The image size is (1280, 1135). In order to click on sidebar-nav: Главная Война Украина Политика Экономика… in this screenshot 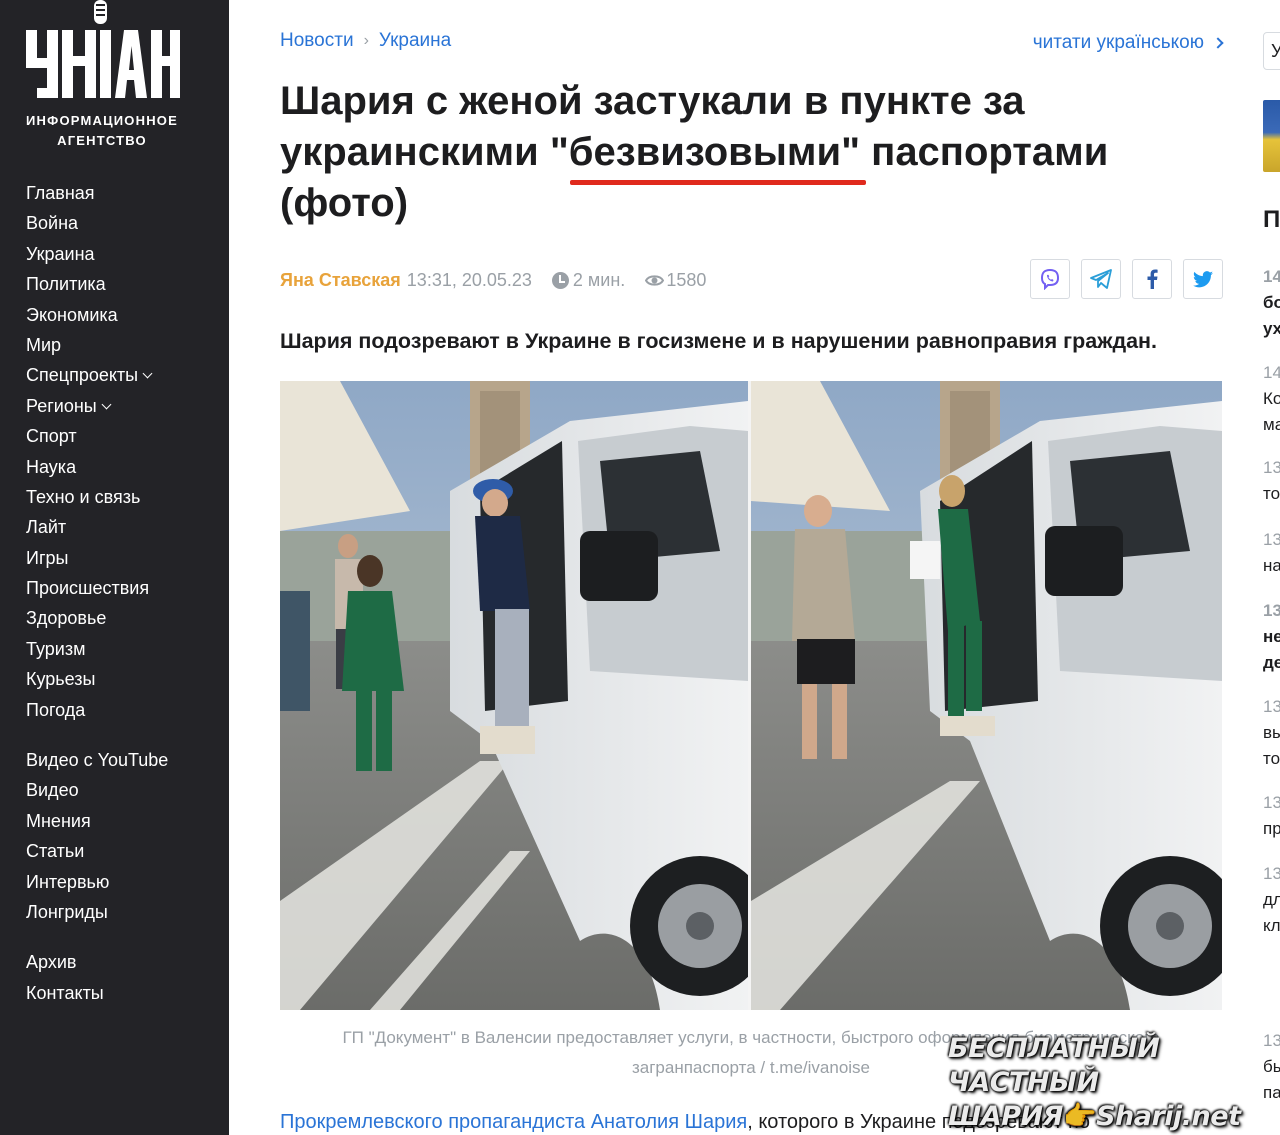, I will do `click(97, 593)`.